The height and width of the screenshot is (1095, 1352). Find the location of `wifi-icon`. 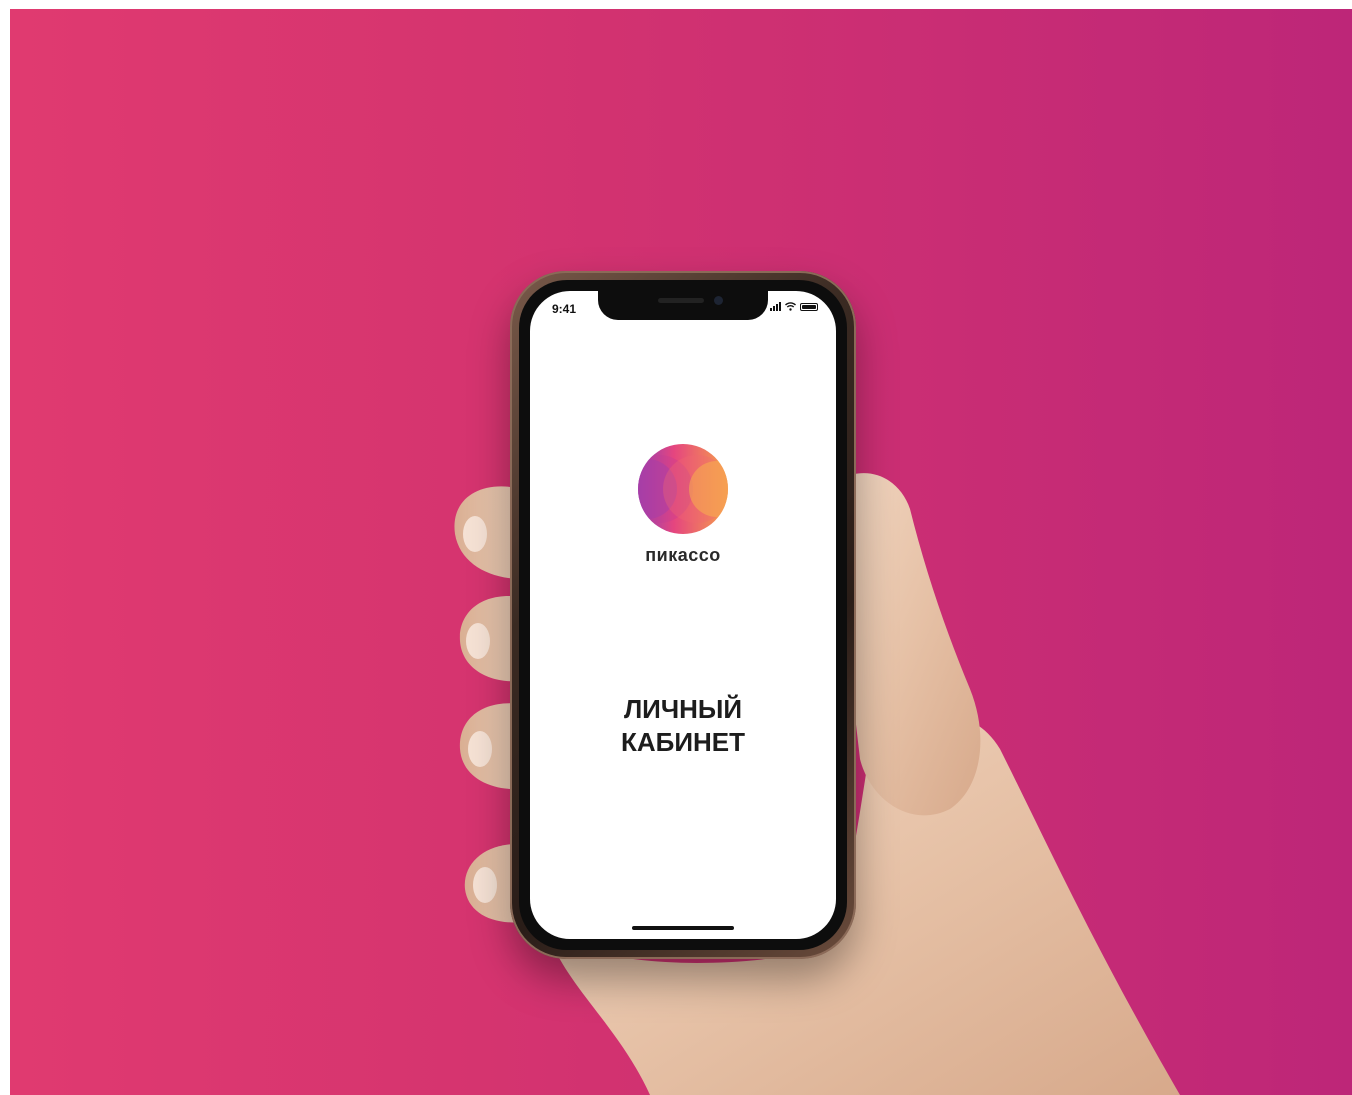

wifi-icon is located at coordinates (790, 306).